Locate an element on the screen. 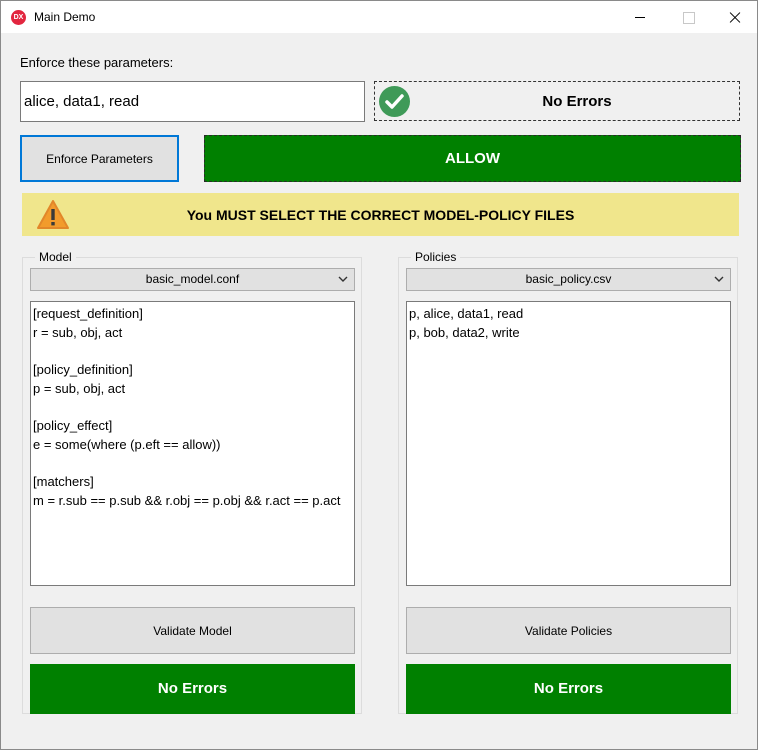 This screenshot has width=758, height=750. window-title: Main Demo is located at coordinates (65, 17).